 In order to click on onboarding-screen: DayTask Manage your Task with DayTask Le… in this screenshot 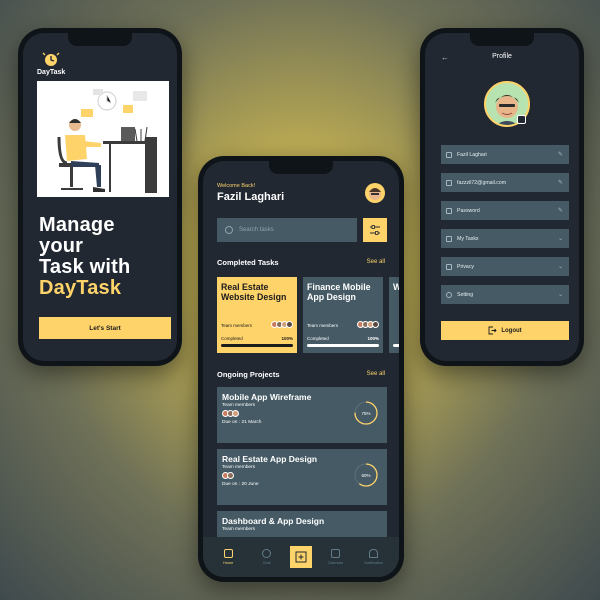, I will do `click(100, 197)`.